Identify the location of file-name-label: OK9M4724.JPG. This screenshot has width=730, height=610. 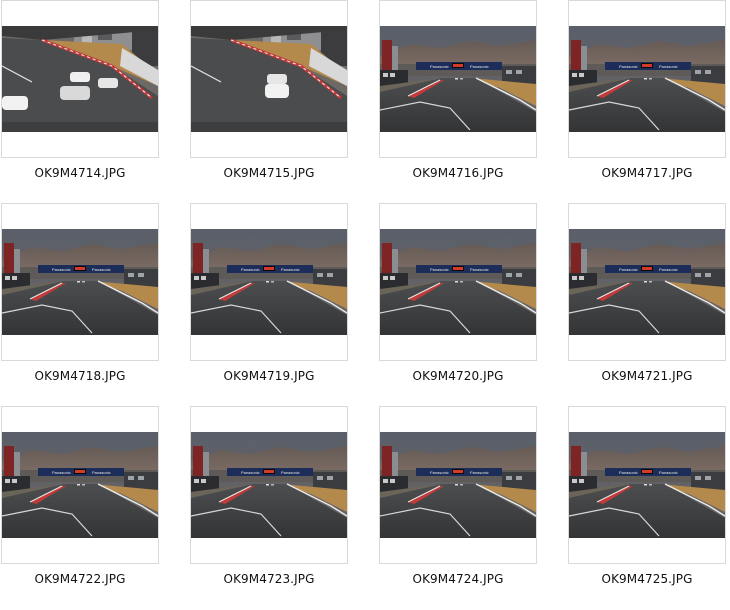
(458, 579).